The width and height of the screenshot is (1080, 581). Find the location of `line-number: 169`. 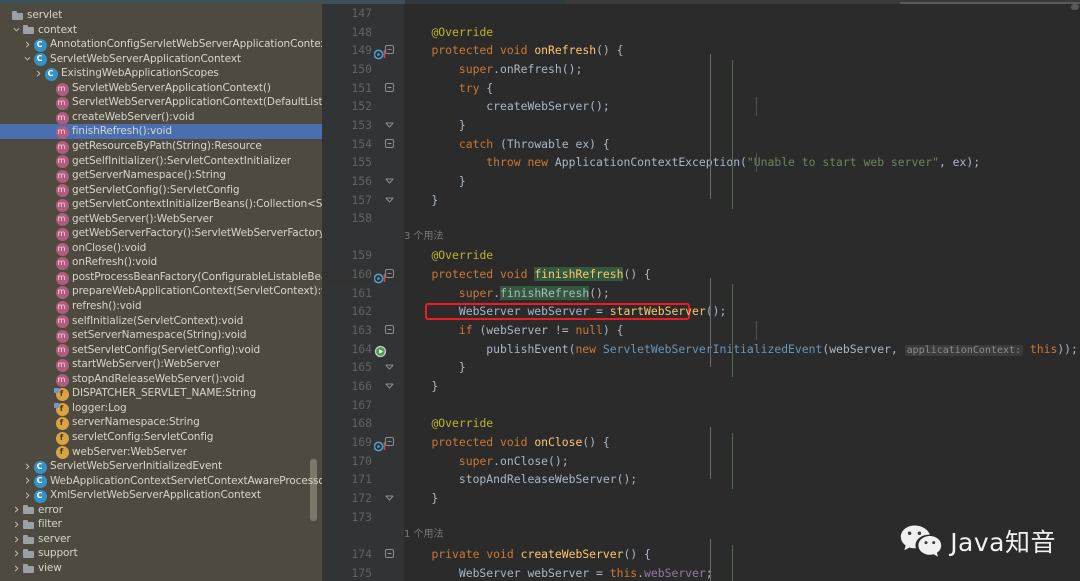

line-number: 169 is located at coordinates (361, 441).